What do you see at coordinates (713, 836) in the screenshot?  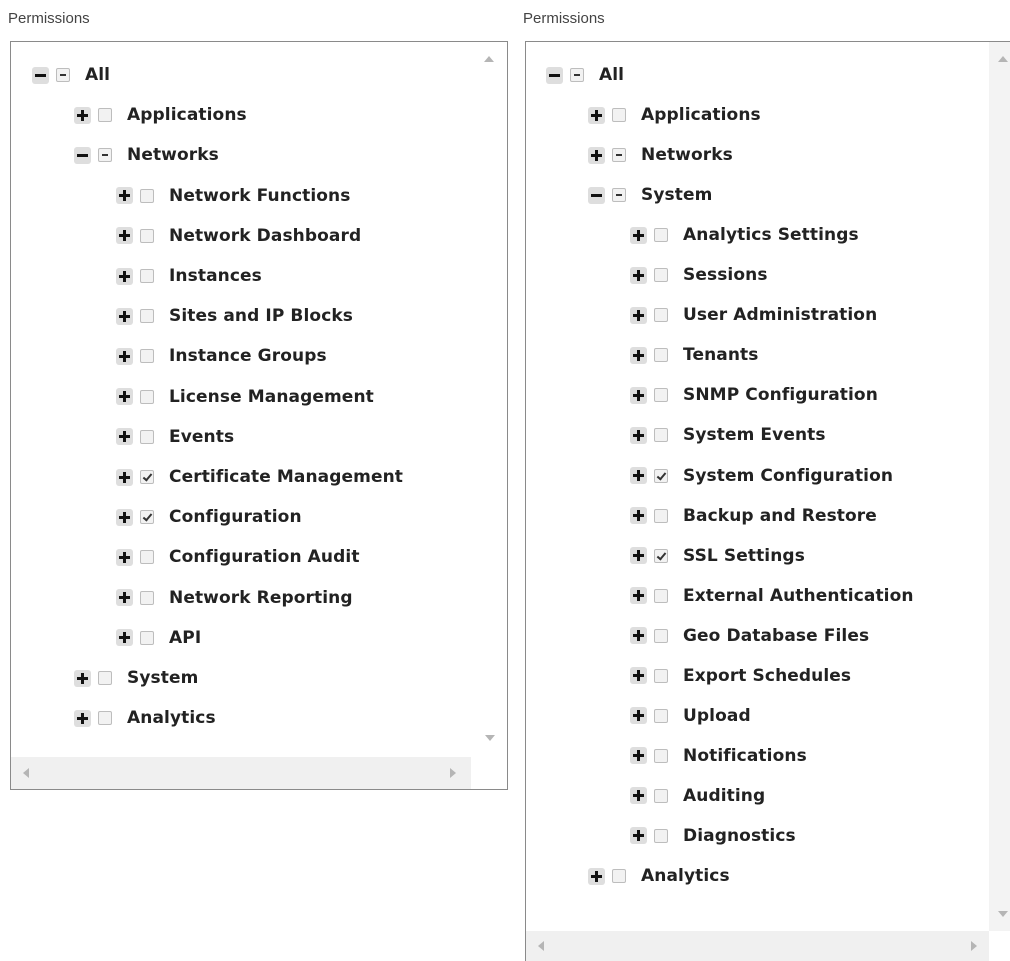 I see `tree-row: Diagnostics` at bounding box center [713, 836].